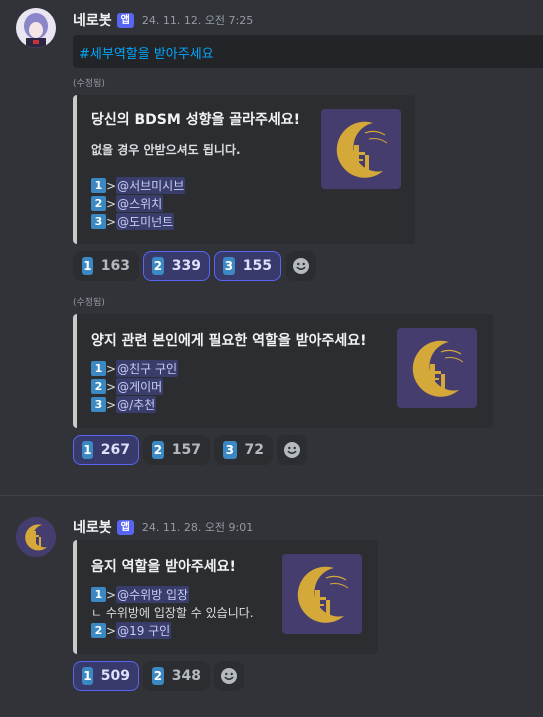  What do you see at coordinates (115, 450) in the screenshot?
I see `reaction-count: 267` at bounding box center [115, 450].